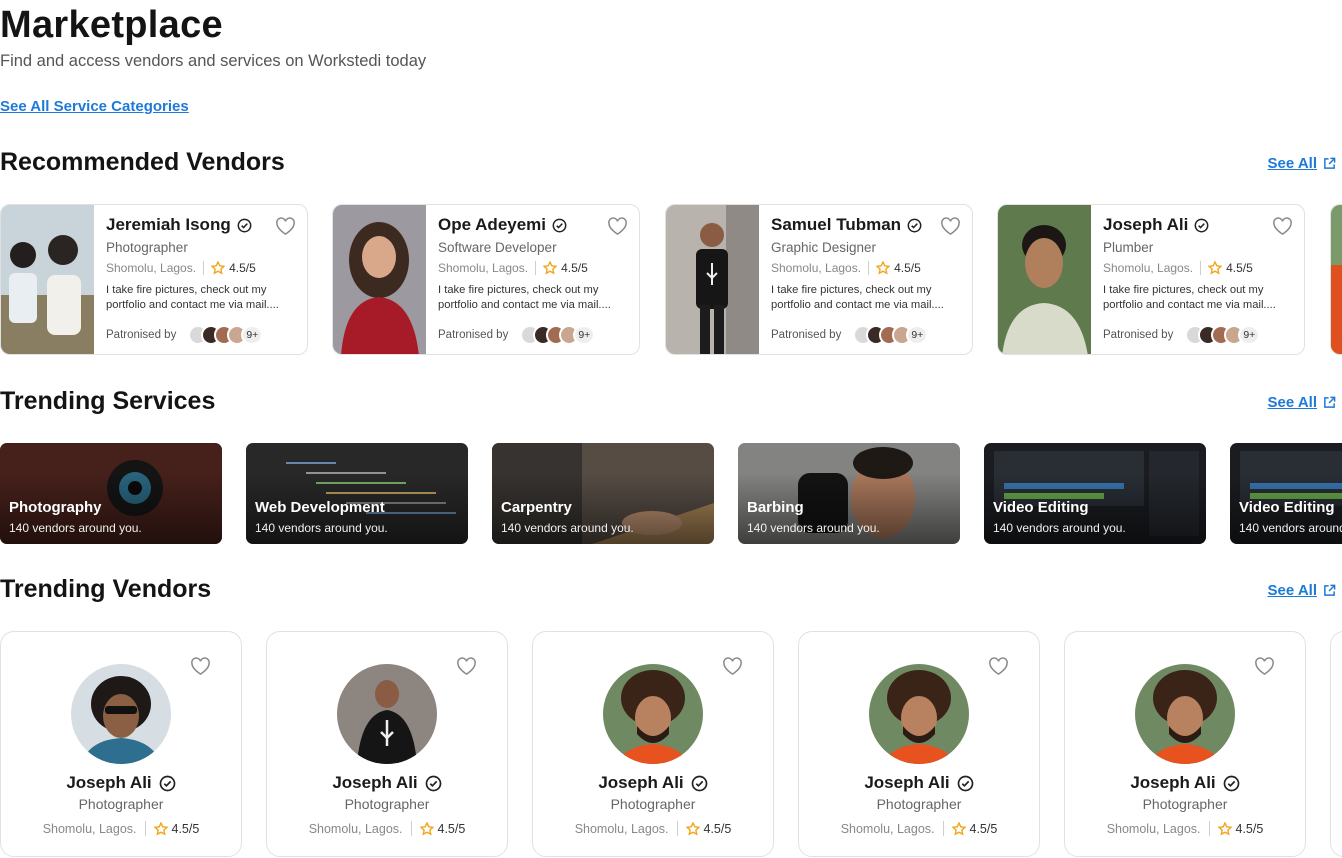 This screenshot has height=858, width=1342. Describe the element at coordinates (108, 401) in the screenshot. I see `trending-services-title: Trending Services` at that location.